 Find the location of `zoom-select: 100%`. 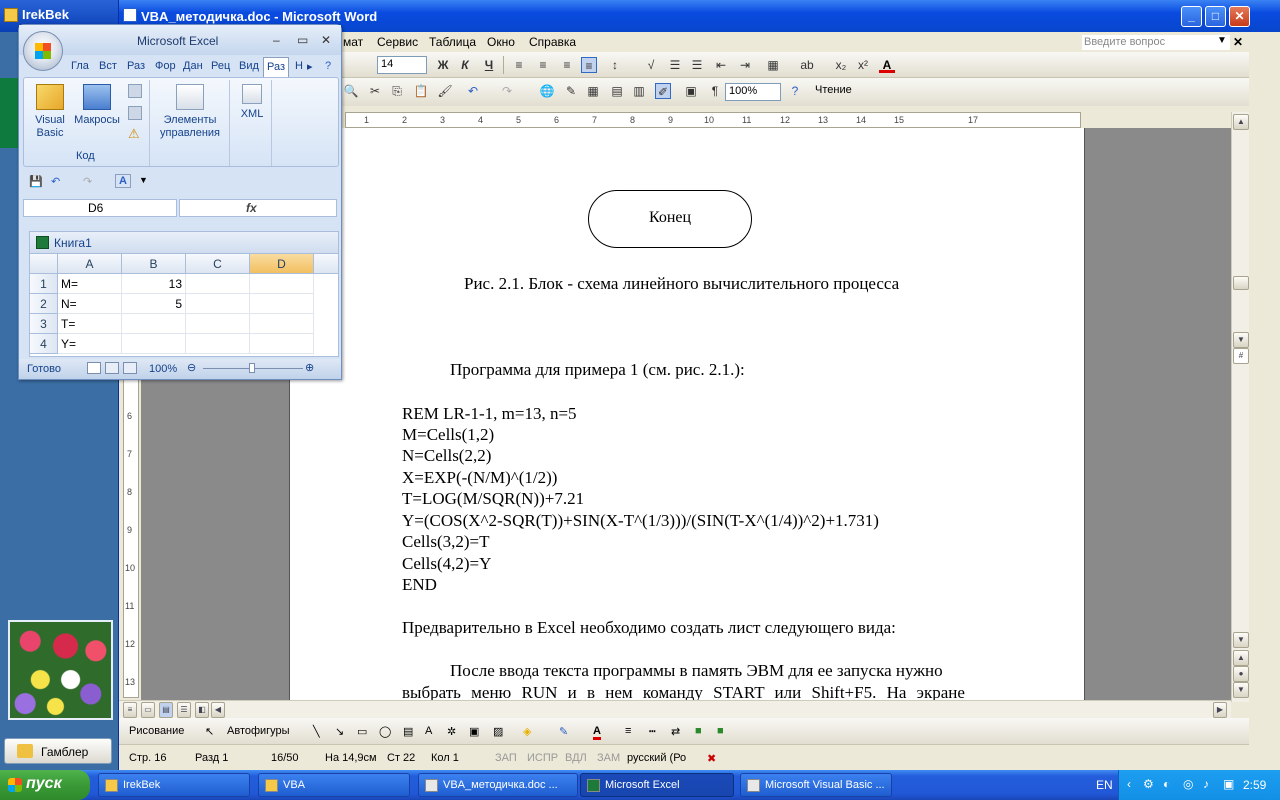

zoom-select: 100% is located at coordinates (753, 92).